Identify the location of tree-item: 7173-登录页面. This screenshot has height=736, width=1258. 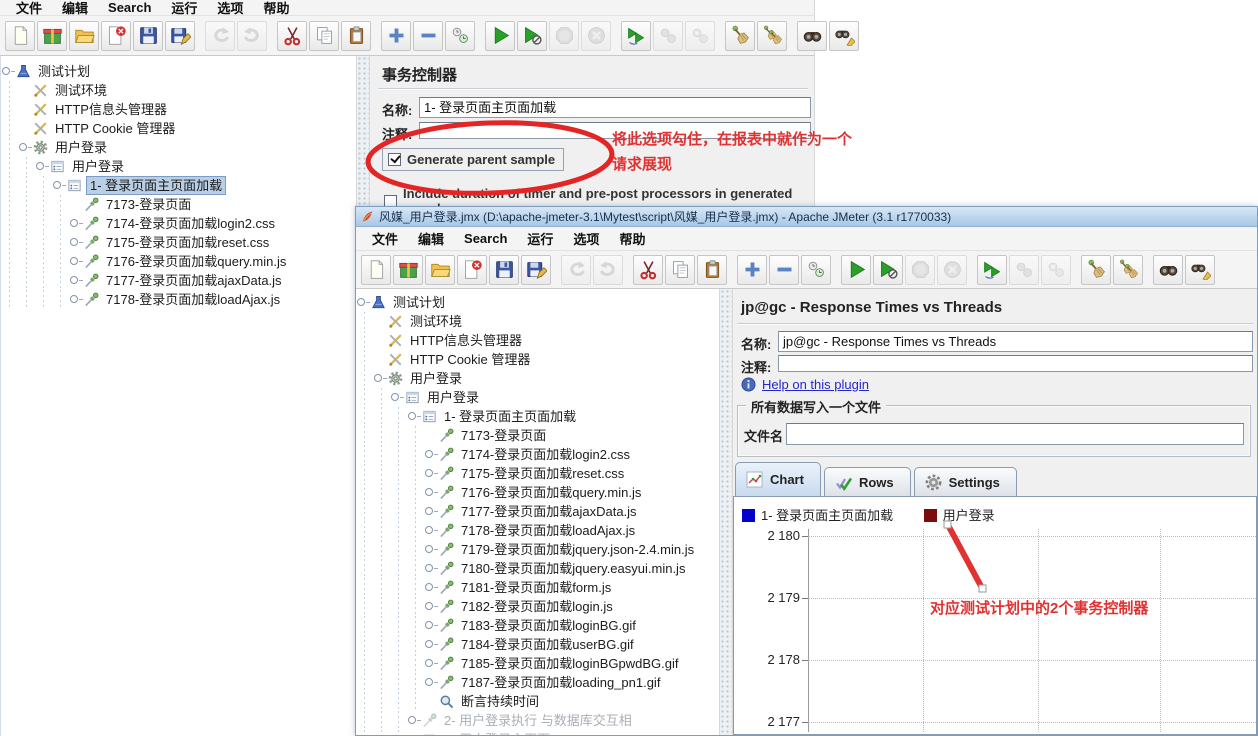
(537, 435).